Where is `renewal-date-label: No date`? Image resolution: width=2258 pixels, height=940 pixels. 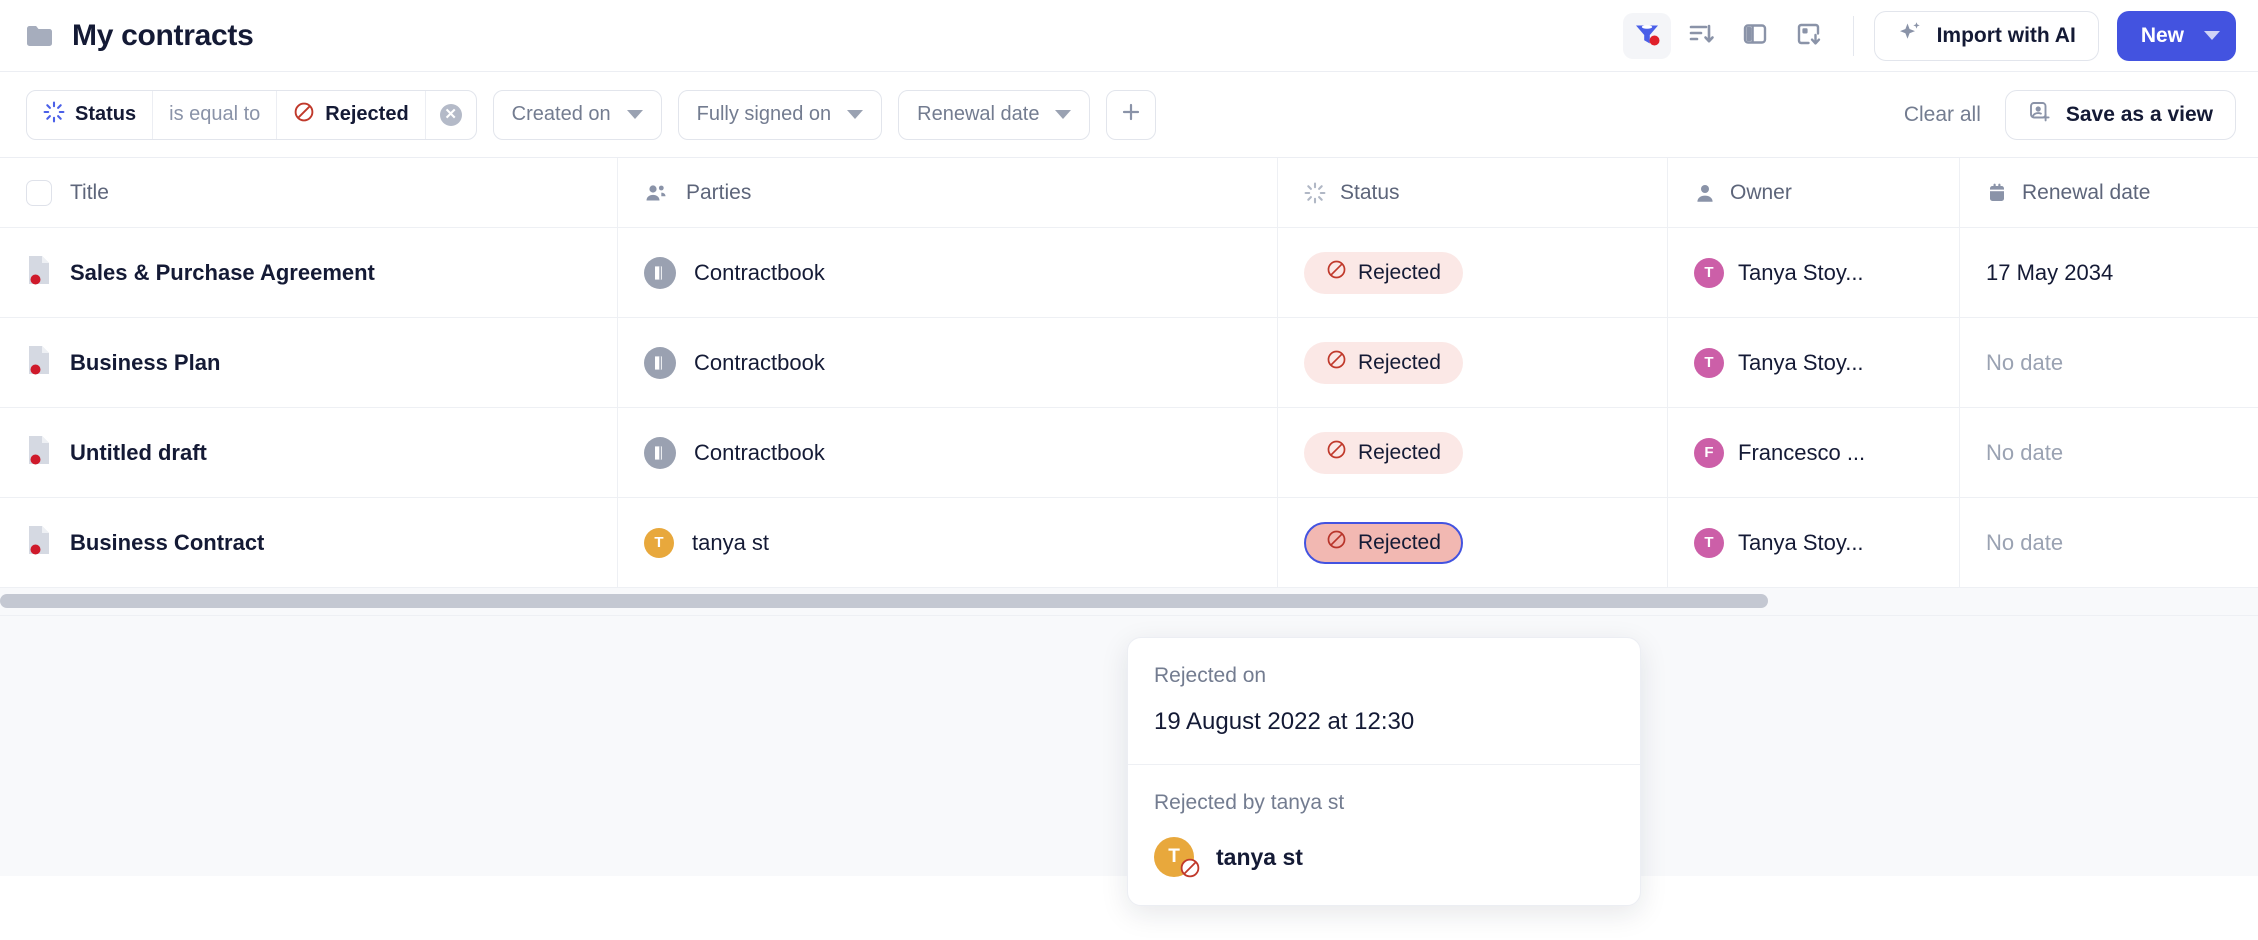 renewal-date-label: No date is located at coordinates (2025, 362).